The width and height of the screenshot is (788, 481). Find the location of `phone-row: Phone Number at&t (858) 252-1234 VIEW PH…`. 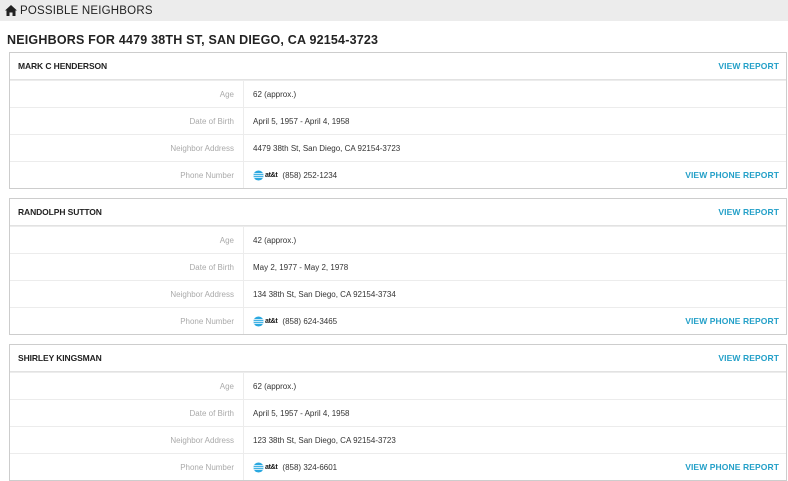

phone-row: Phone Number at&t (858) 252-1234 VIEW PH… is located at coordinates (398, 174).